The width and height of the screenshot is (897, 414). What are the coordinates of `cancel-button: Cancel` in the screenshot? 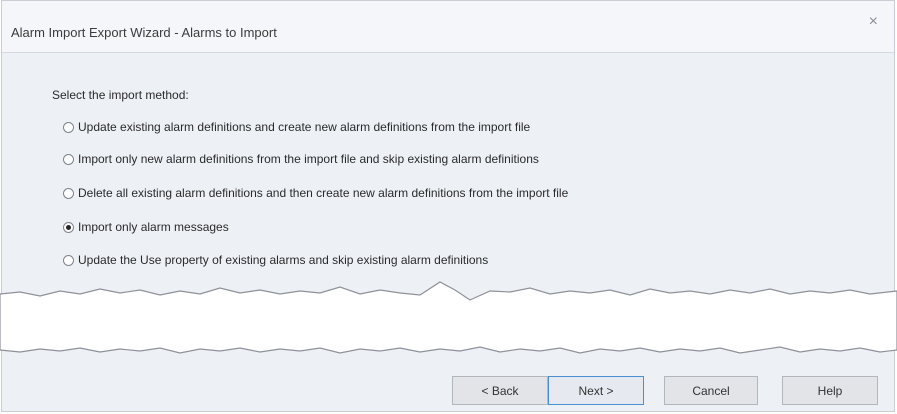 It's located at (711, 390).